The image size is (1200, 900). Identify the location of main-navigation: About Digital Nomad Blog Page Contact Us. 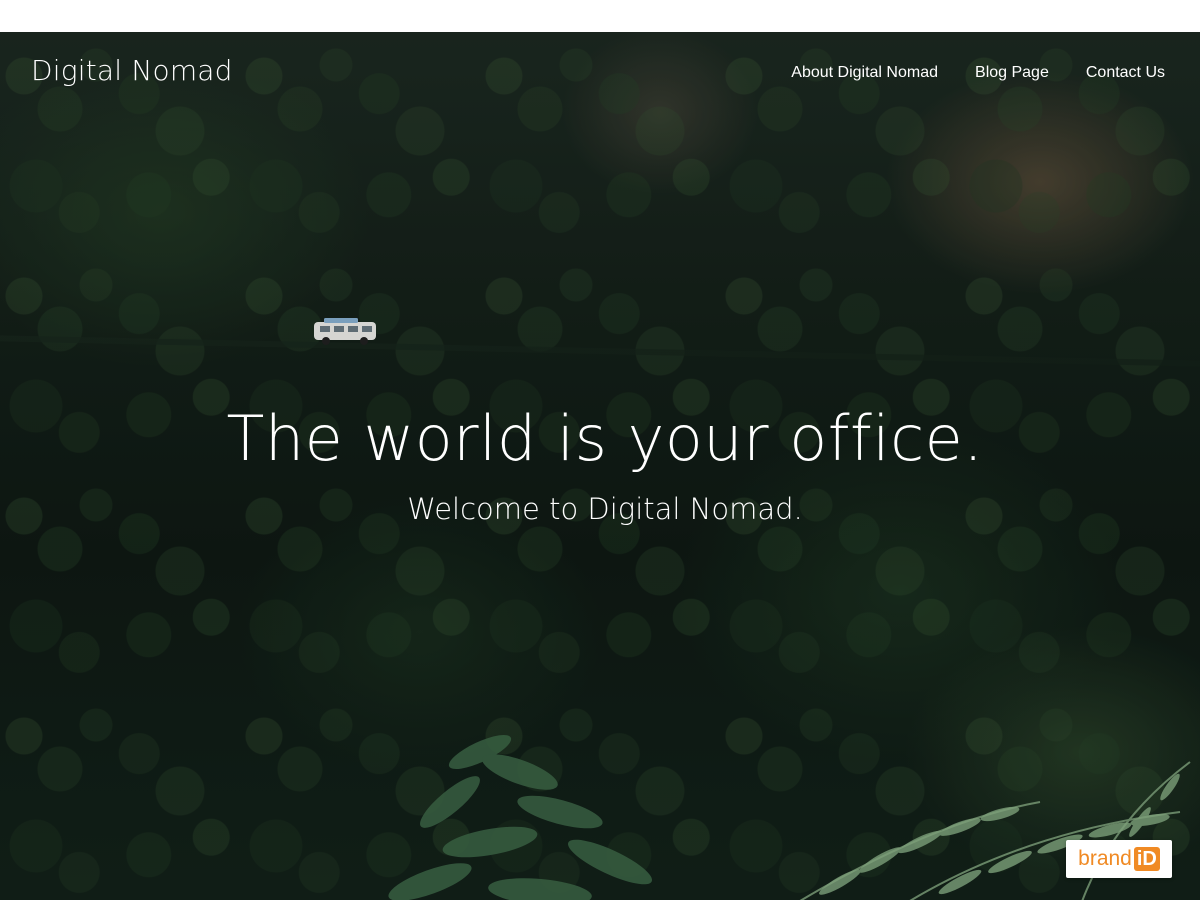
(978, 73).